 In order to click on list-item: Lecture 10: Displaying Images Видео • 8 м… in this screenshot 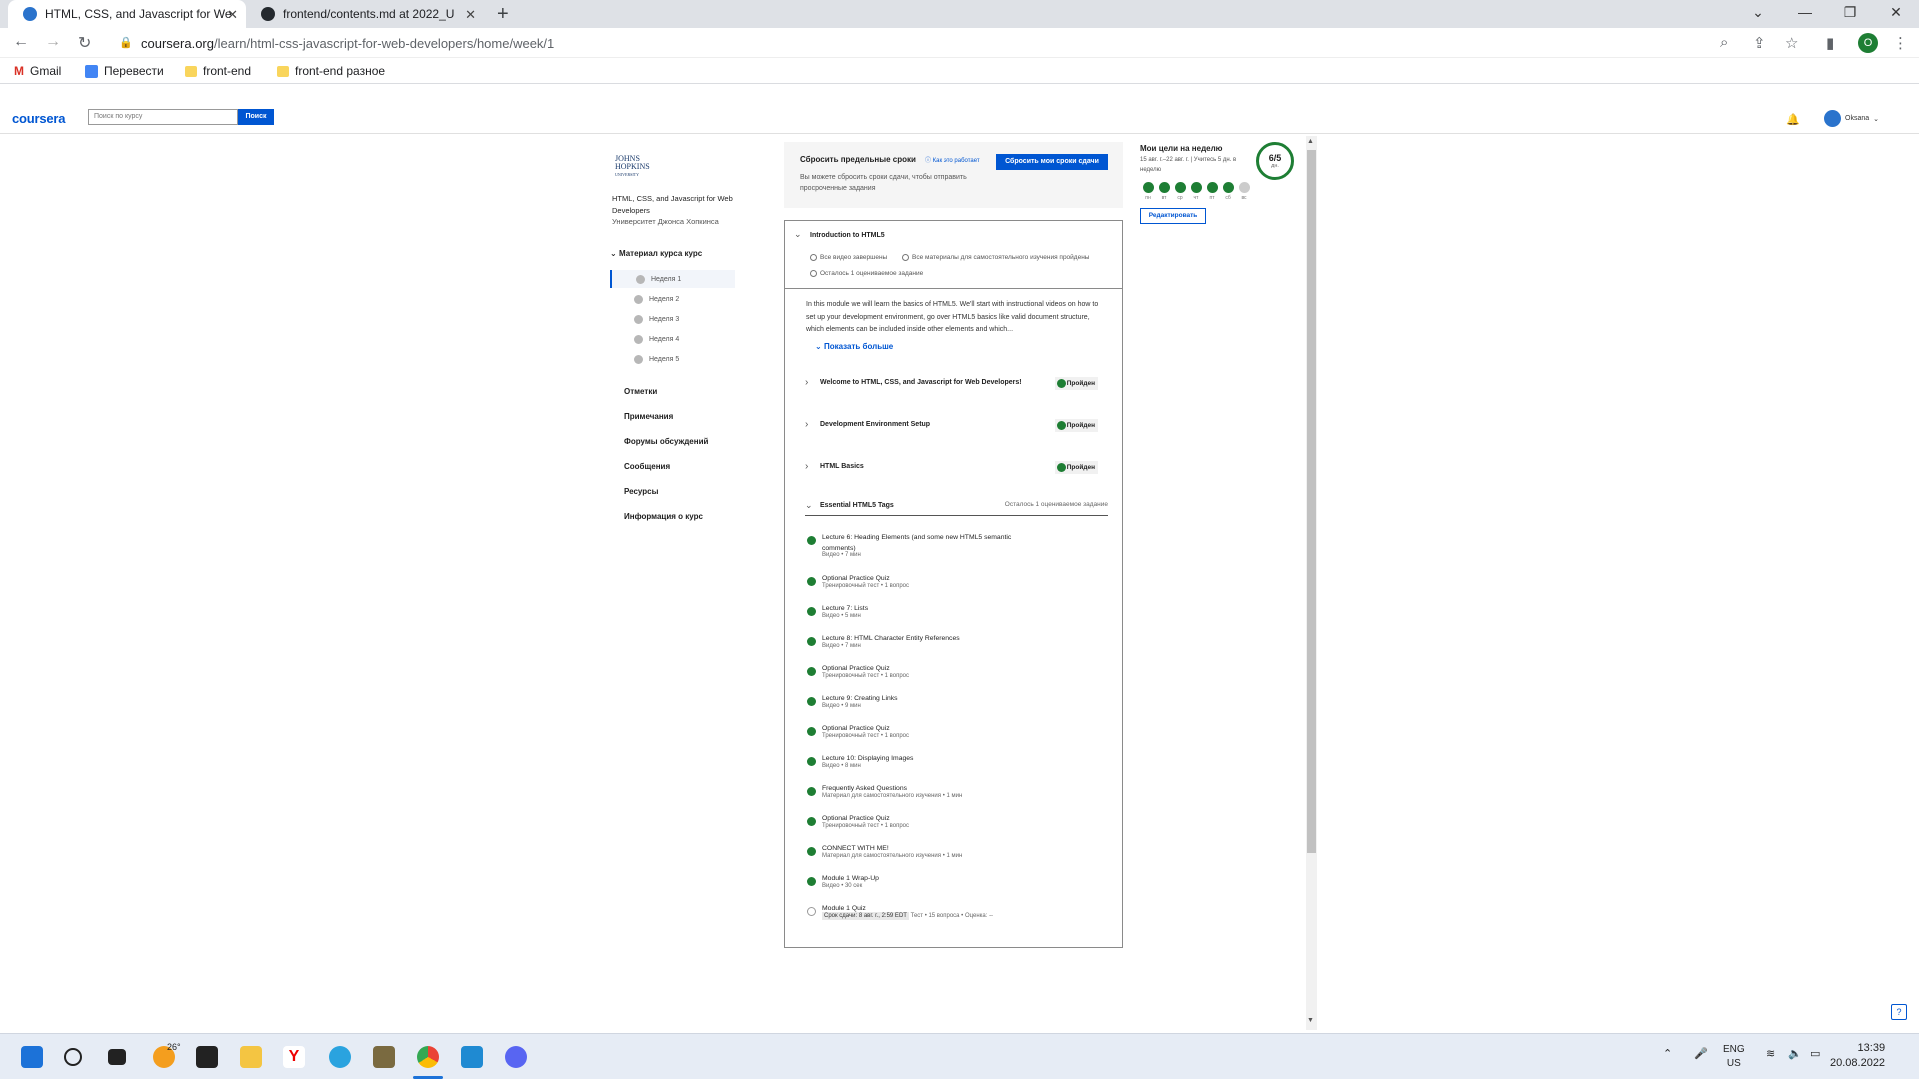, I will do `click(957, 766)`.